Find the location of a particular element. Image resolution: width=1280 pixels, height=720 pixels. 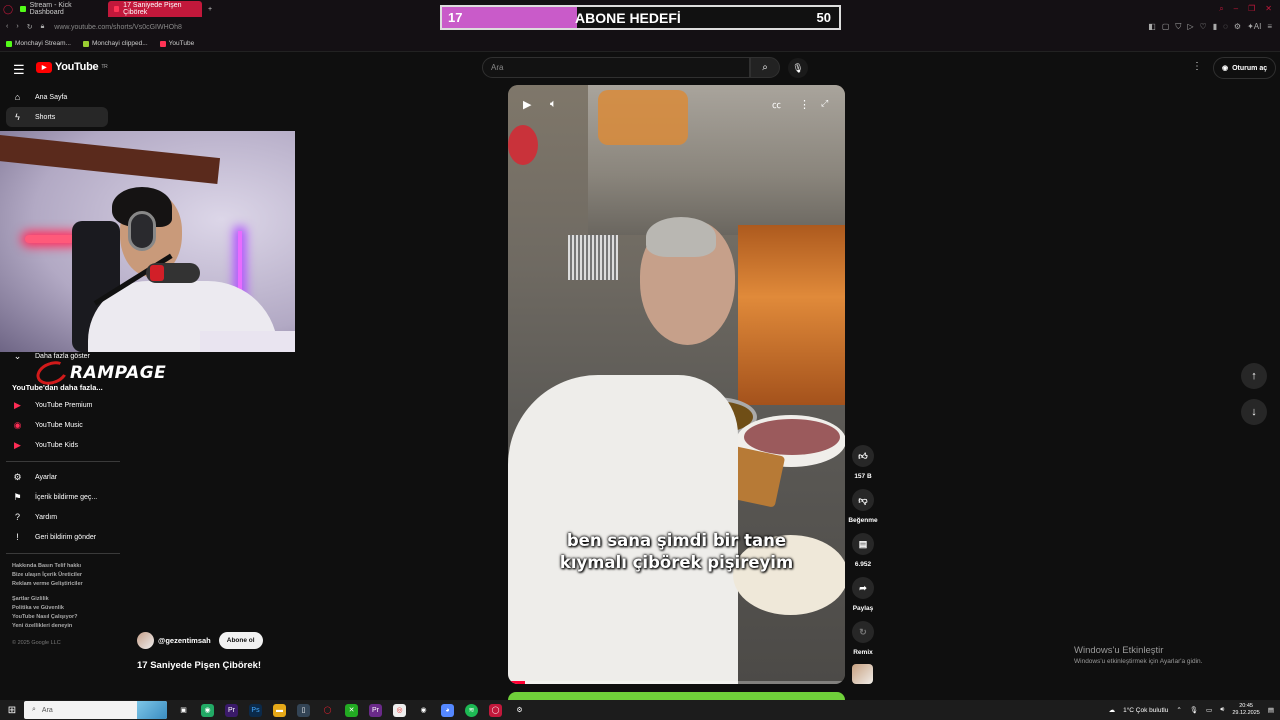

voice-search-button: 🎙︎ is located at coordinates (798, 68).